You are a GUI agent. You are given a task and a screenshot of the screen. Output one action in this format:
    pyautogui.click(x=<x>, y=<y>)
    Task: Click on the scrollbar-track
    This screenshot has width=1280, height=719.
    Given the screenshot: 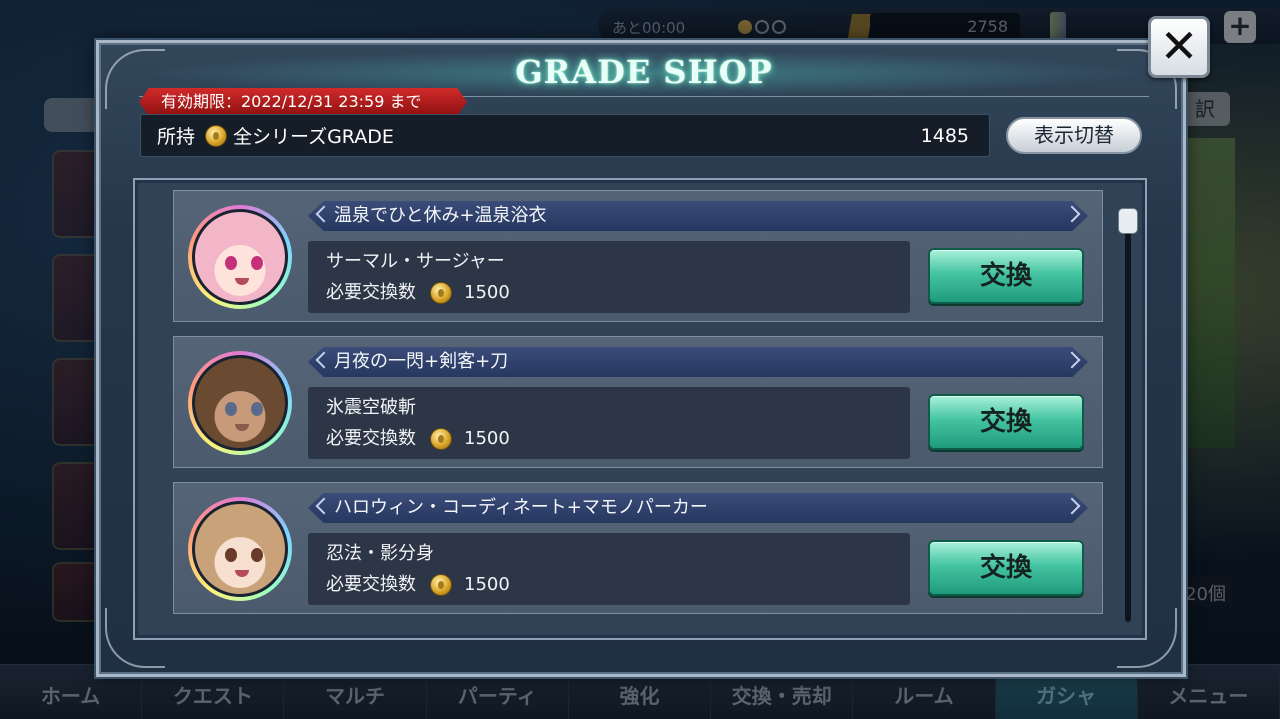 What is the action you would take?
    pyautogui.click(x=1128, y=416)
    